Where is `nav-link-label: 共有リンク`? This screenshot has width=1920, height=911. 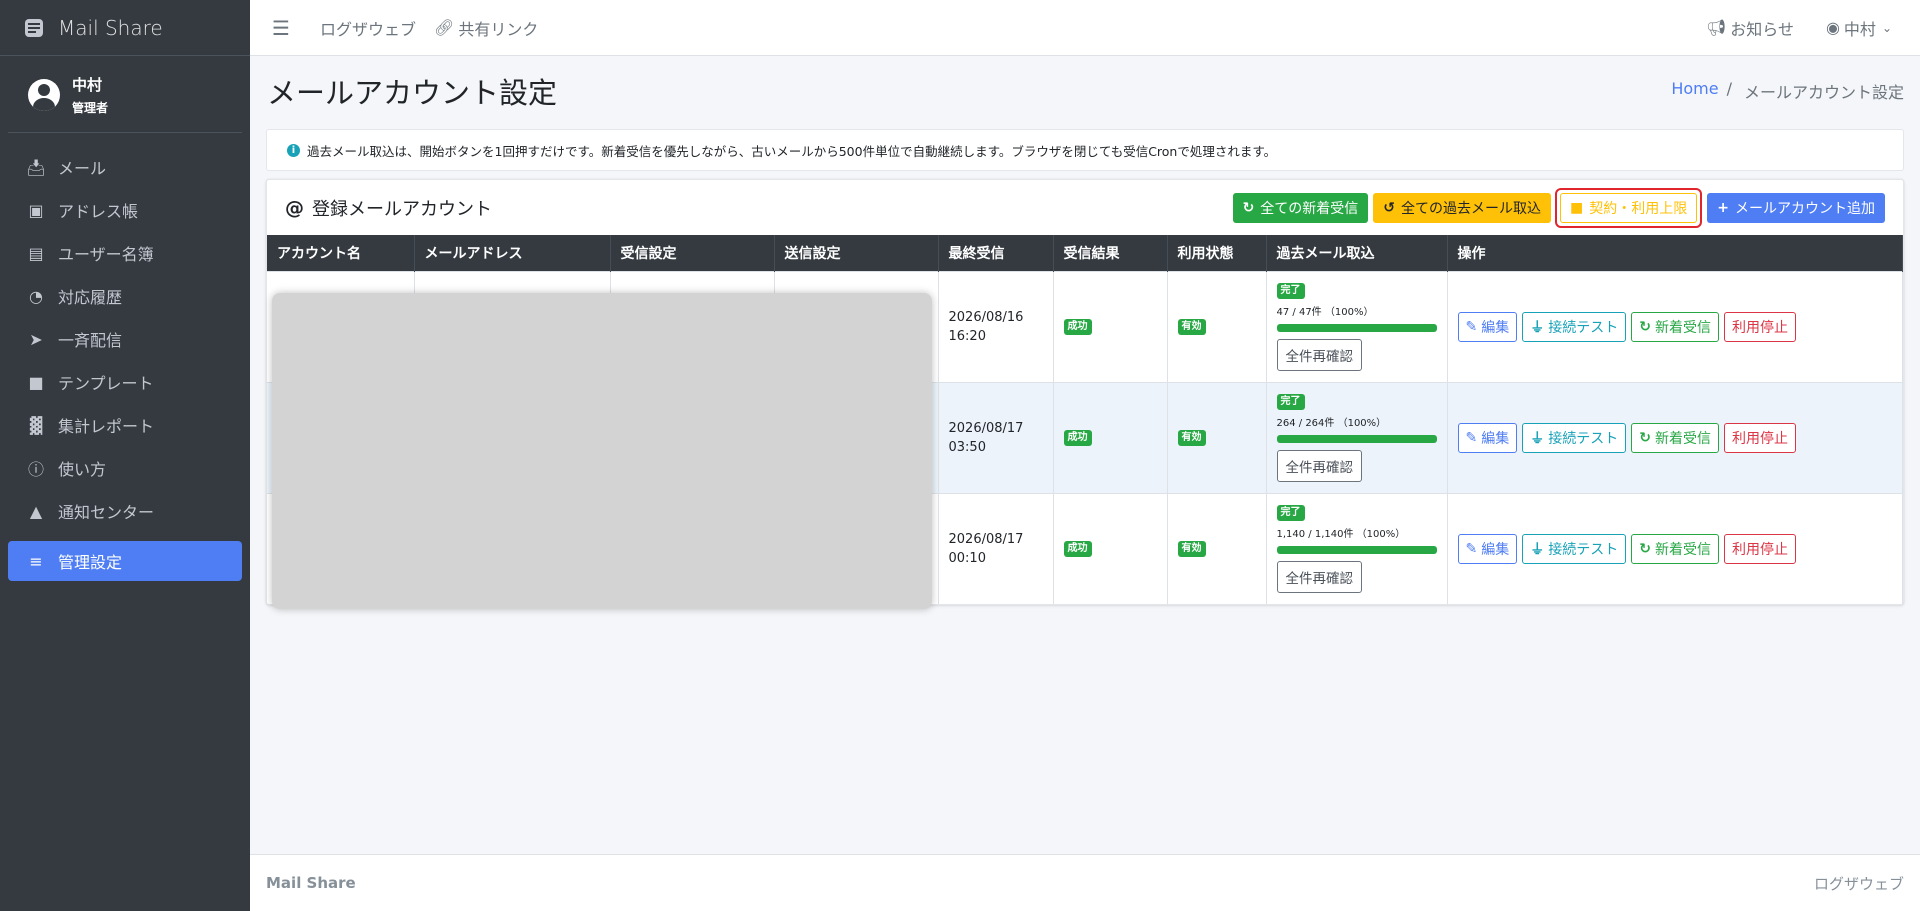
nav-link-label: 共有リンク is located at coordinates (498, 29).